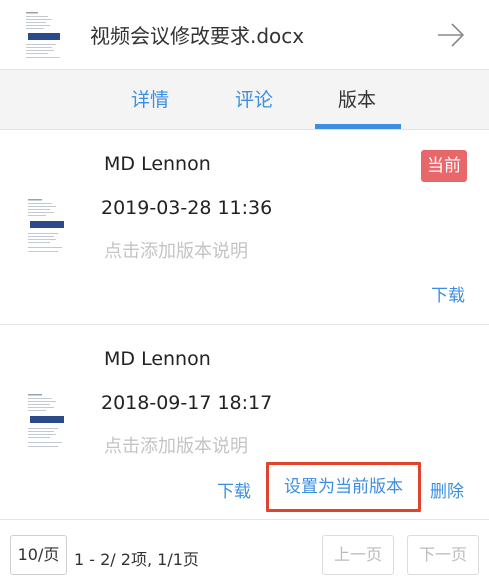 Image resolution: width=489 pixels, height=588 pixels. Describe the element at coordinates (444, 166) in the screenshot. I see `current-version-badge: 当前` at that location.